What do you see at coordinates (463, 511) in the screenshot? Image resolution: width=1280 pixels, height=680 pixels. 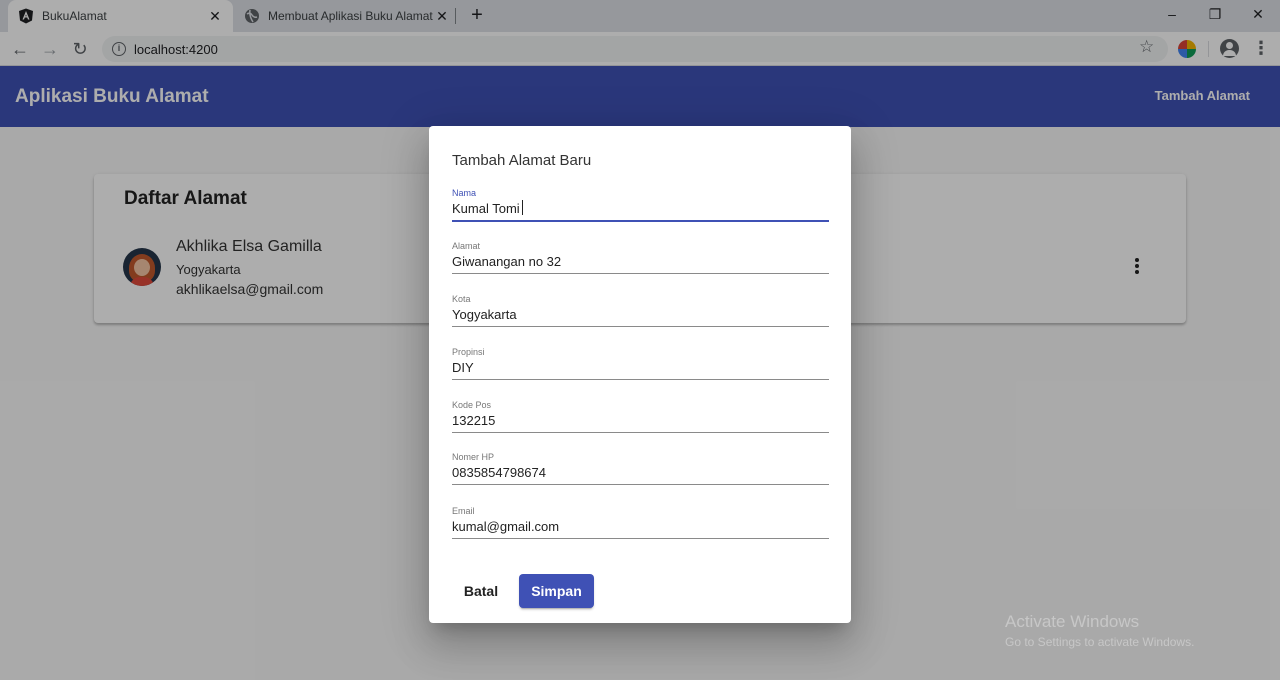 I see `field-label: Email` at bounding box center [463, 511].